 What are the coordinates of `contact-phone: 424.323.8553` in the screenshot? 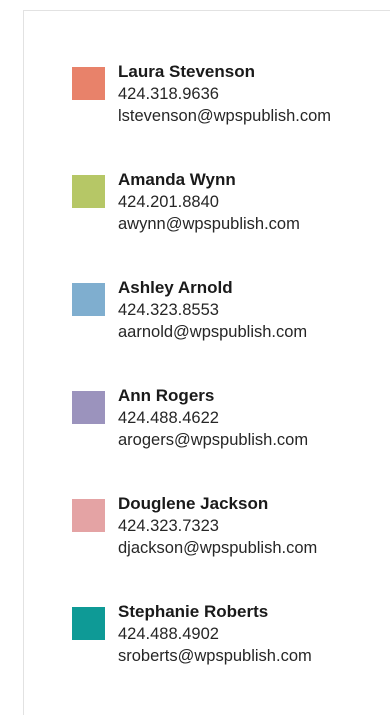 It's located at (212, 310).